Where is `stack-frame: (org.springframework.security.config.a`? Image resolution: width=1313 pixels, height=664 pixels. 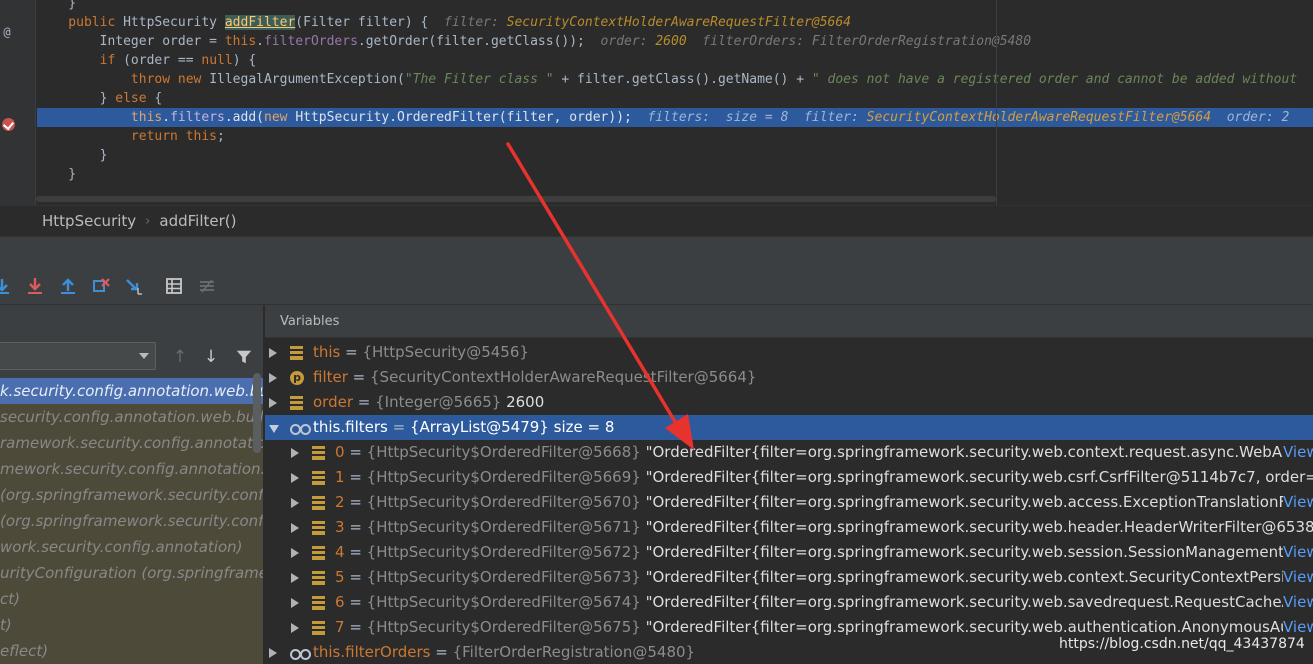
stack-frame: (org.springframework.security.config.a is located at coordinates (131, 521).